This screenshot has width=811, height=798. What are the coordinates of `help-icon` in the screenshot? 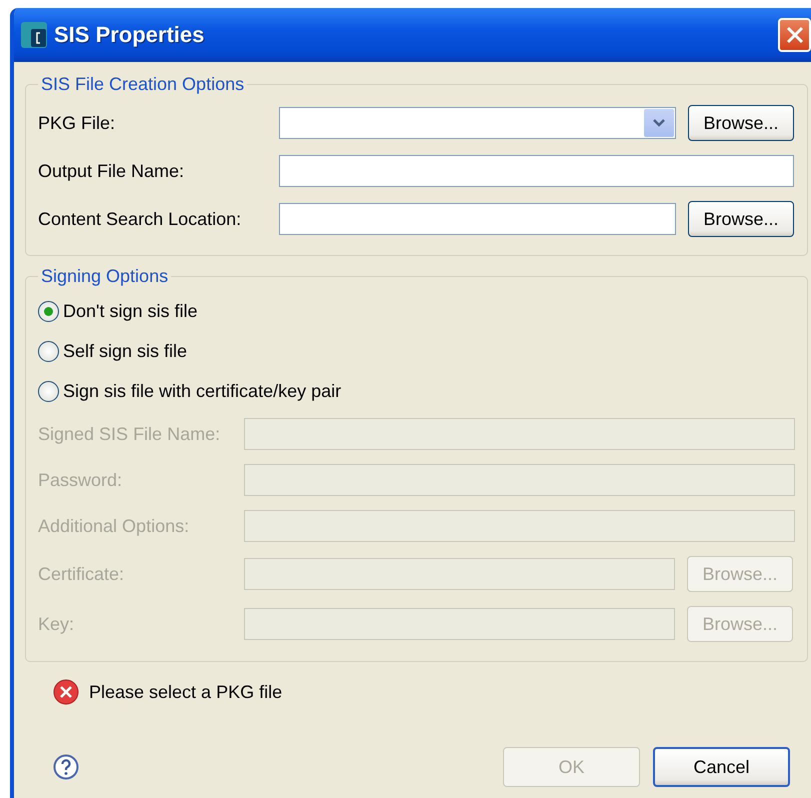 It's located at (66, 767).